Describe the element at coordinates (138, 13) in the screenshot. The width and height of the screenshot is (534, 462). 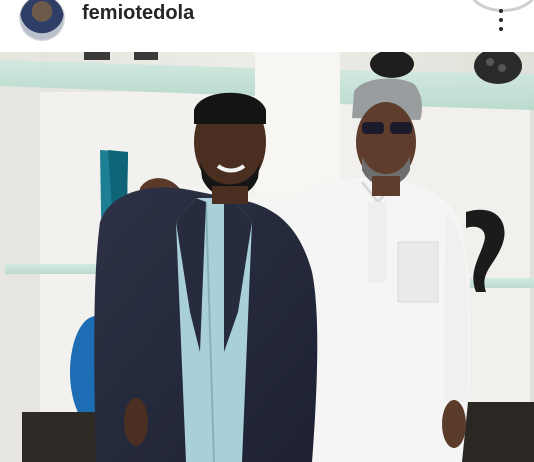
I see `username: femiotedola` at that location.